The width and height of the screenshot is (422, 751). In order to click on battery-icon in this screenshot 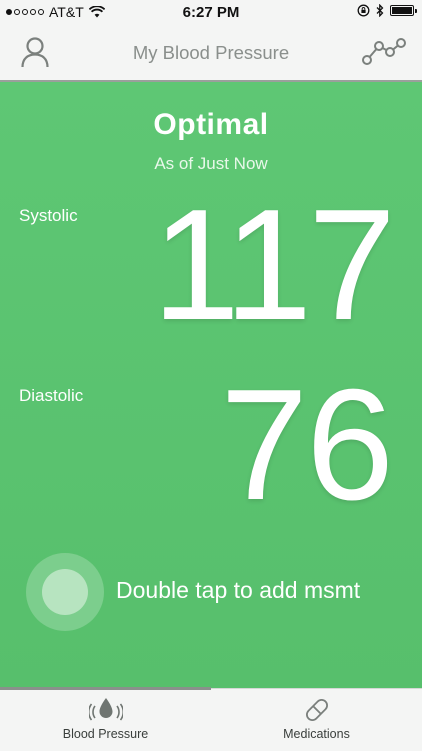, I will do `click(403, 10)`.